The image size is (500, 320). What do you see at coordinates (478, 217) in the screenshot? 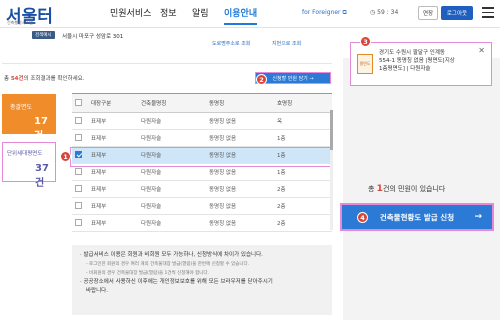
I see `arrow-right-icon: →` at bounding box center [478, 217].